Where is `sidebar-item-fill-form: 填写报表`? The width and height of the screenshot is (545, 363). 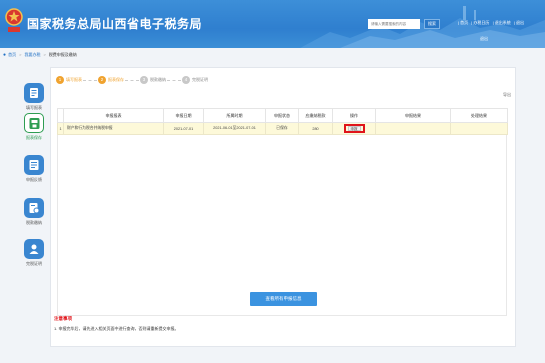 sidebar-item-fill-form: 填写报表 is located at coordinates (34, 97).